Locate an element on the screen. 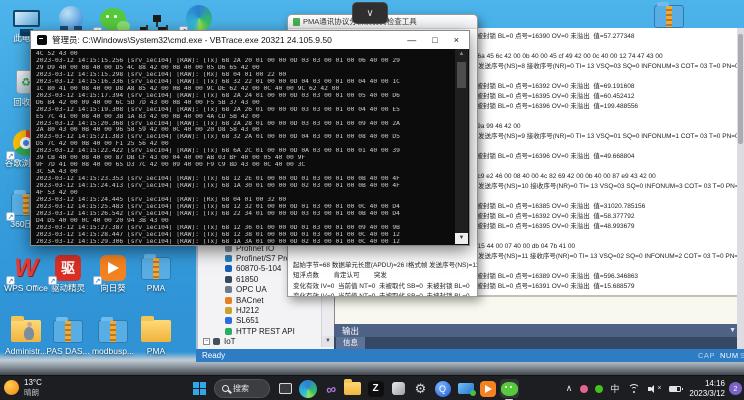  status-scrl: SCRL is located at coordinates (742, 355).